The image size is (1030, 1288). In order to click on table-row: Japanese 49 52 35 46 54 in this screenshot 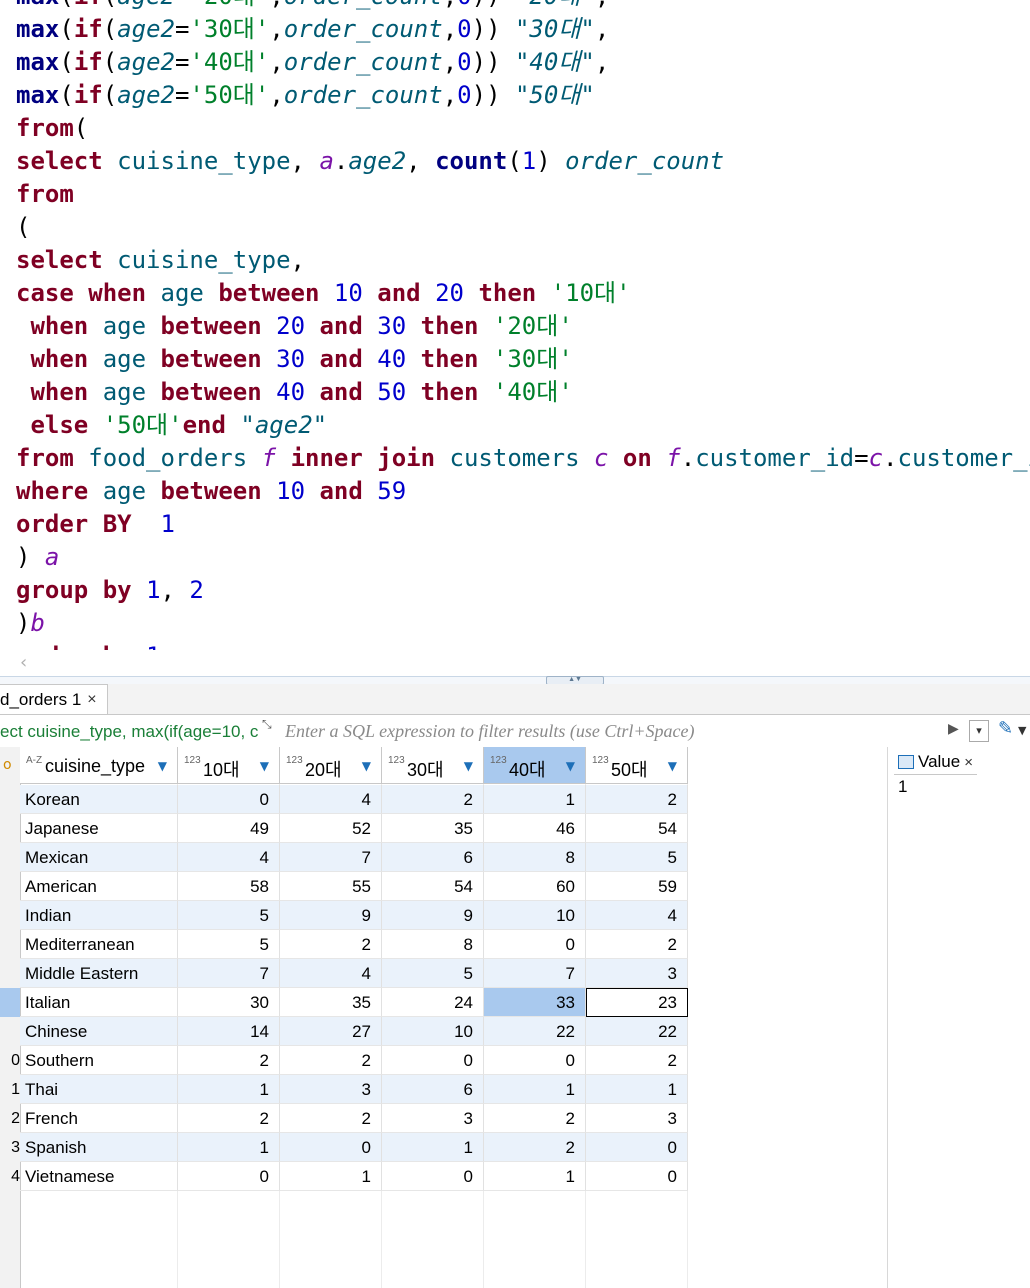, I will do `click(354, 828)`.